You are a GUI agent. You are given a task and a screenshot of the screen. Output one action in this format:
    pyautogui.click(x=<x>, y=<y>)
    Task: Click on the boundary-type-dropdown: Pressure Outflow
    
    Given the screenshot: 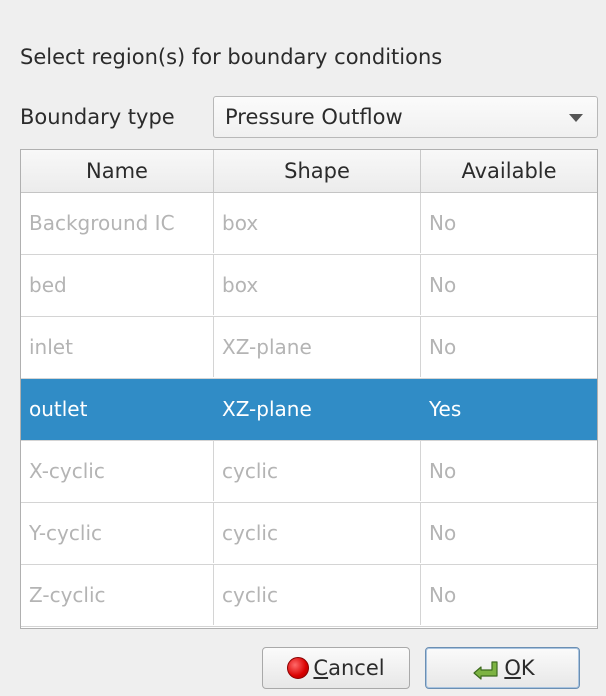 What is the action you would take?
    pyautogui.click(x=405, y=117)
    